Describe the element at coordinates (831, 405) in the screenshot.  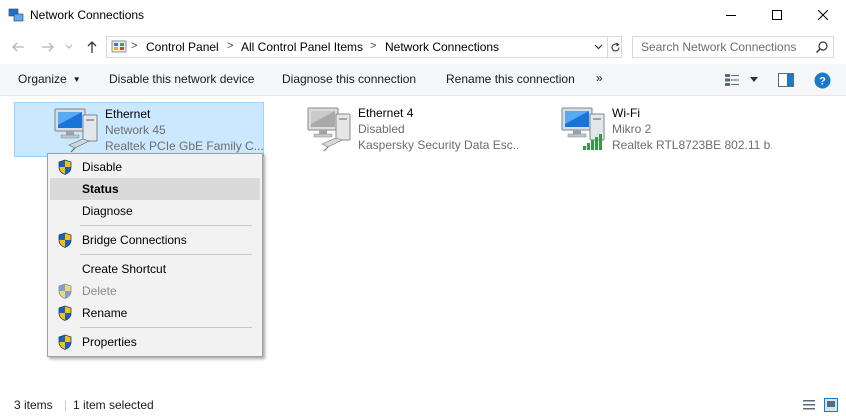
I see `large-icons-view-icon` at that location.